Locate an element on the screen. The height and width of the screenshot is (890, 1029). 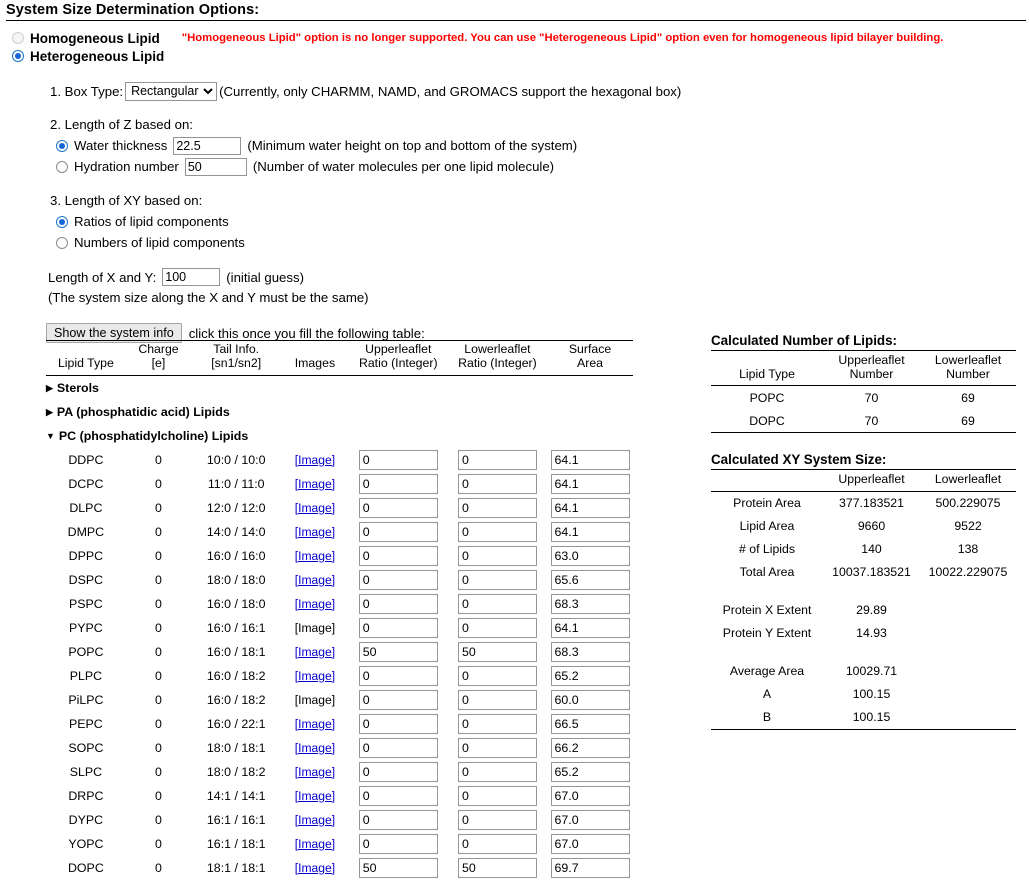
hydration-number-input is located at coordinates (215, 166).